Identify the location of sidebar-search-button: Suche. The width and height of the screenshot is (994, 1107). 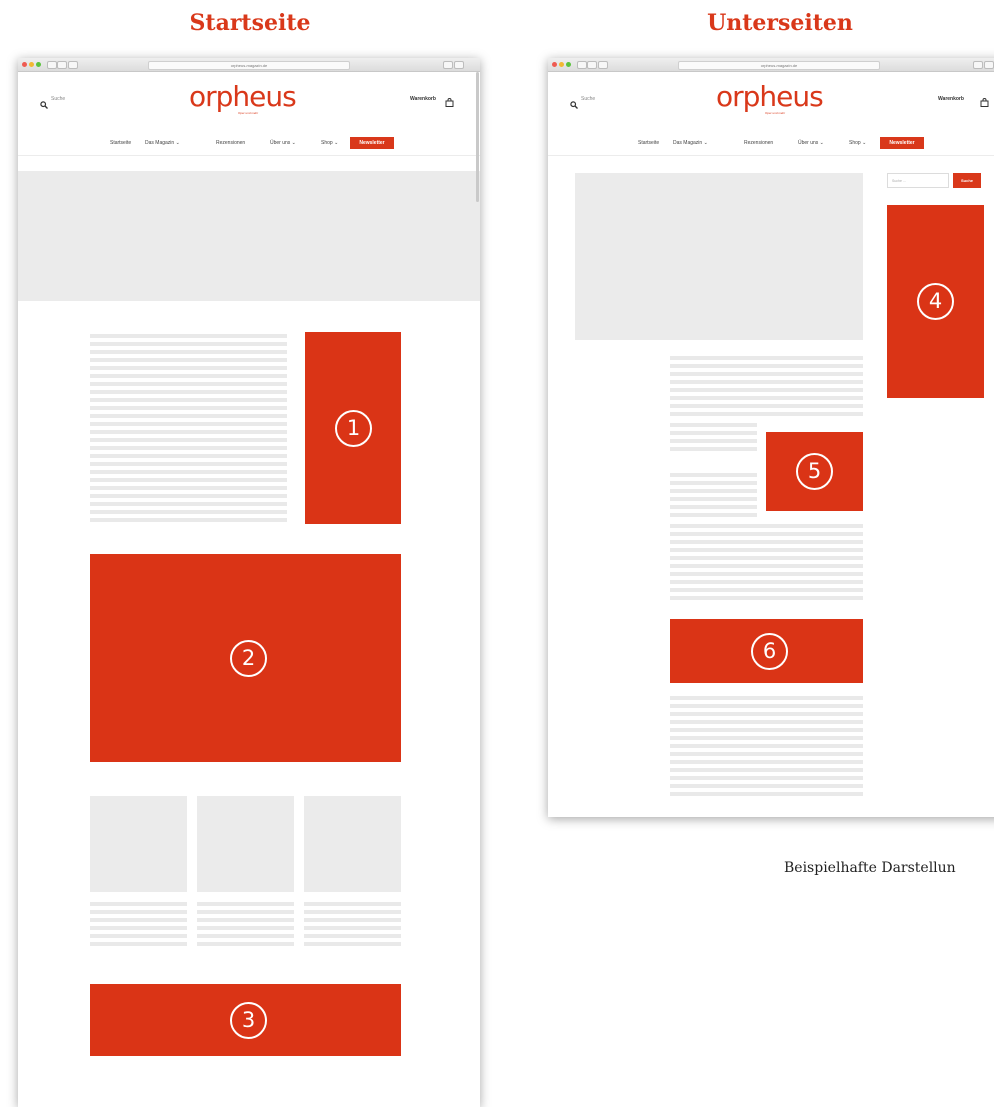
(967, 180).